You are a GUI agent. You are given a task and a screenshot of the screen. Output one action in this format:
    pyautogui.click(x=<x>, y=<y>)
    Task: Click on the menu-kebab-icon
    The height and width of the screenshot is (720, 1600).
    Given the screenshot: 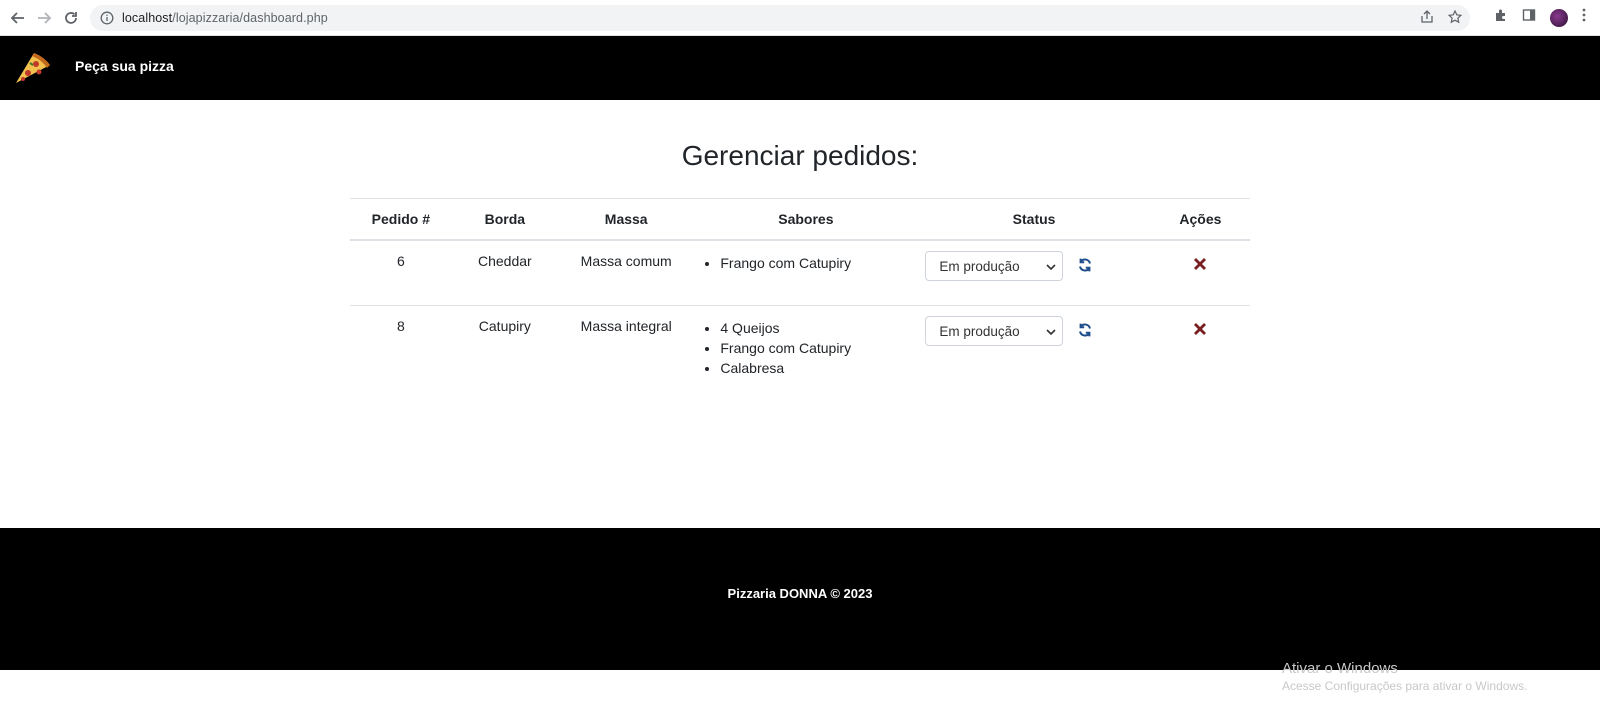 What is the action you would take?
    pyautogui.click(x=1584, y=17)
    